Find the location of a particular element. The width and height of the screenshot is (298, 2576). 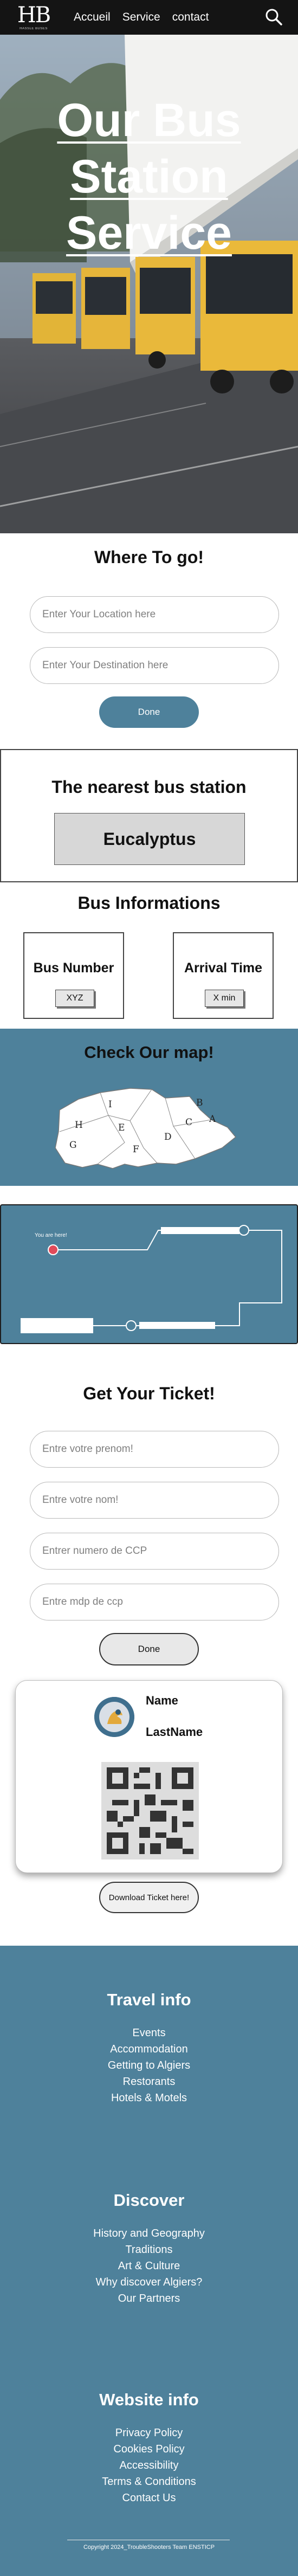

hero-title-line-2: Station is located at coordinates (149, 177).